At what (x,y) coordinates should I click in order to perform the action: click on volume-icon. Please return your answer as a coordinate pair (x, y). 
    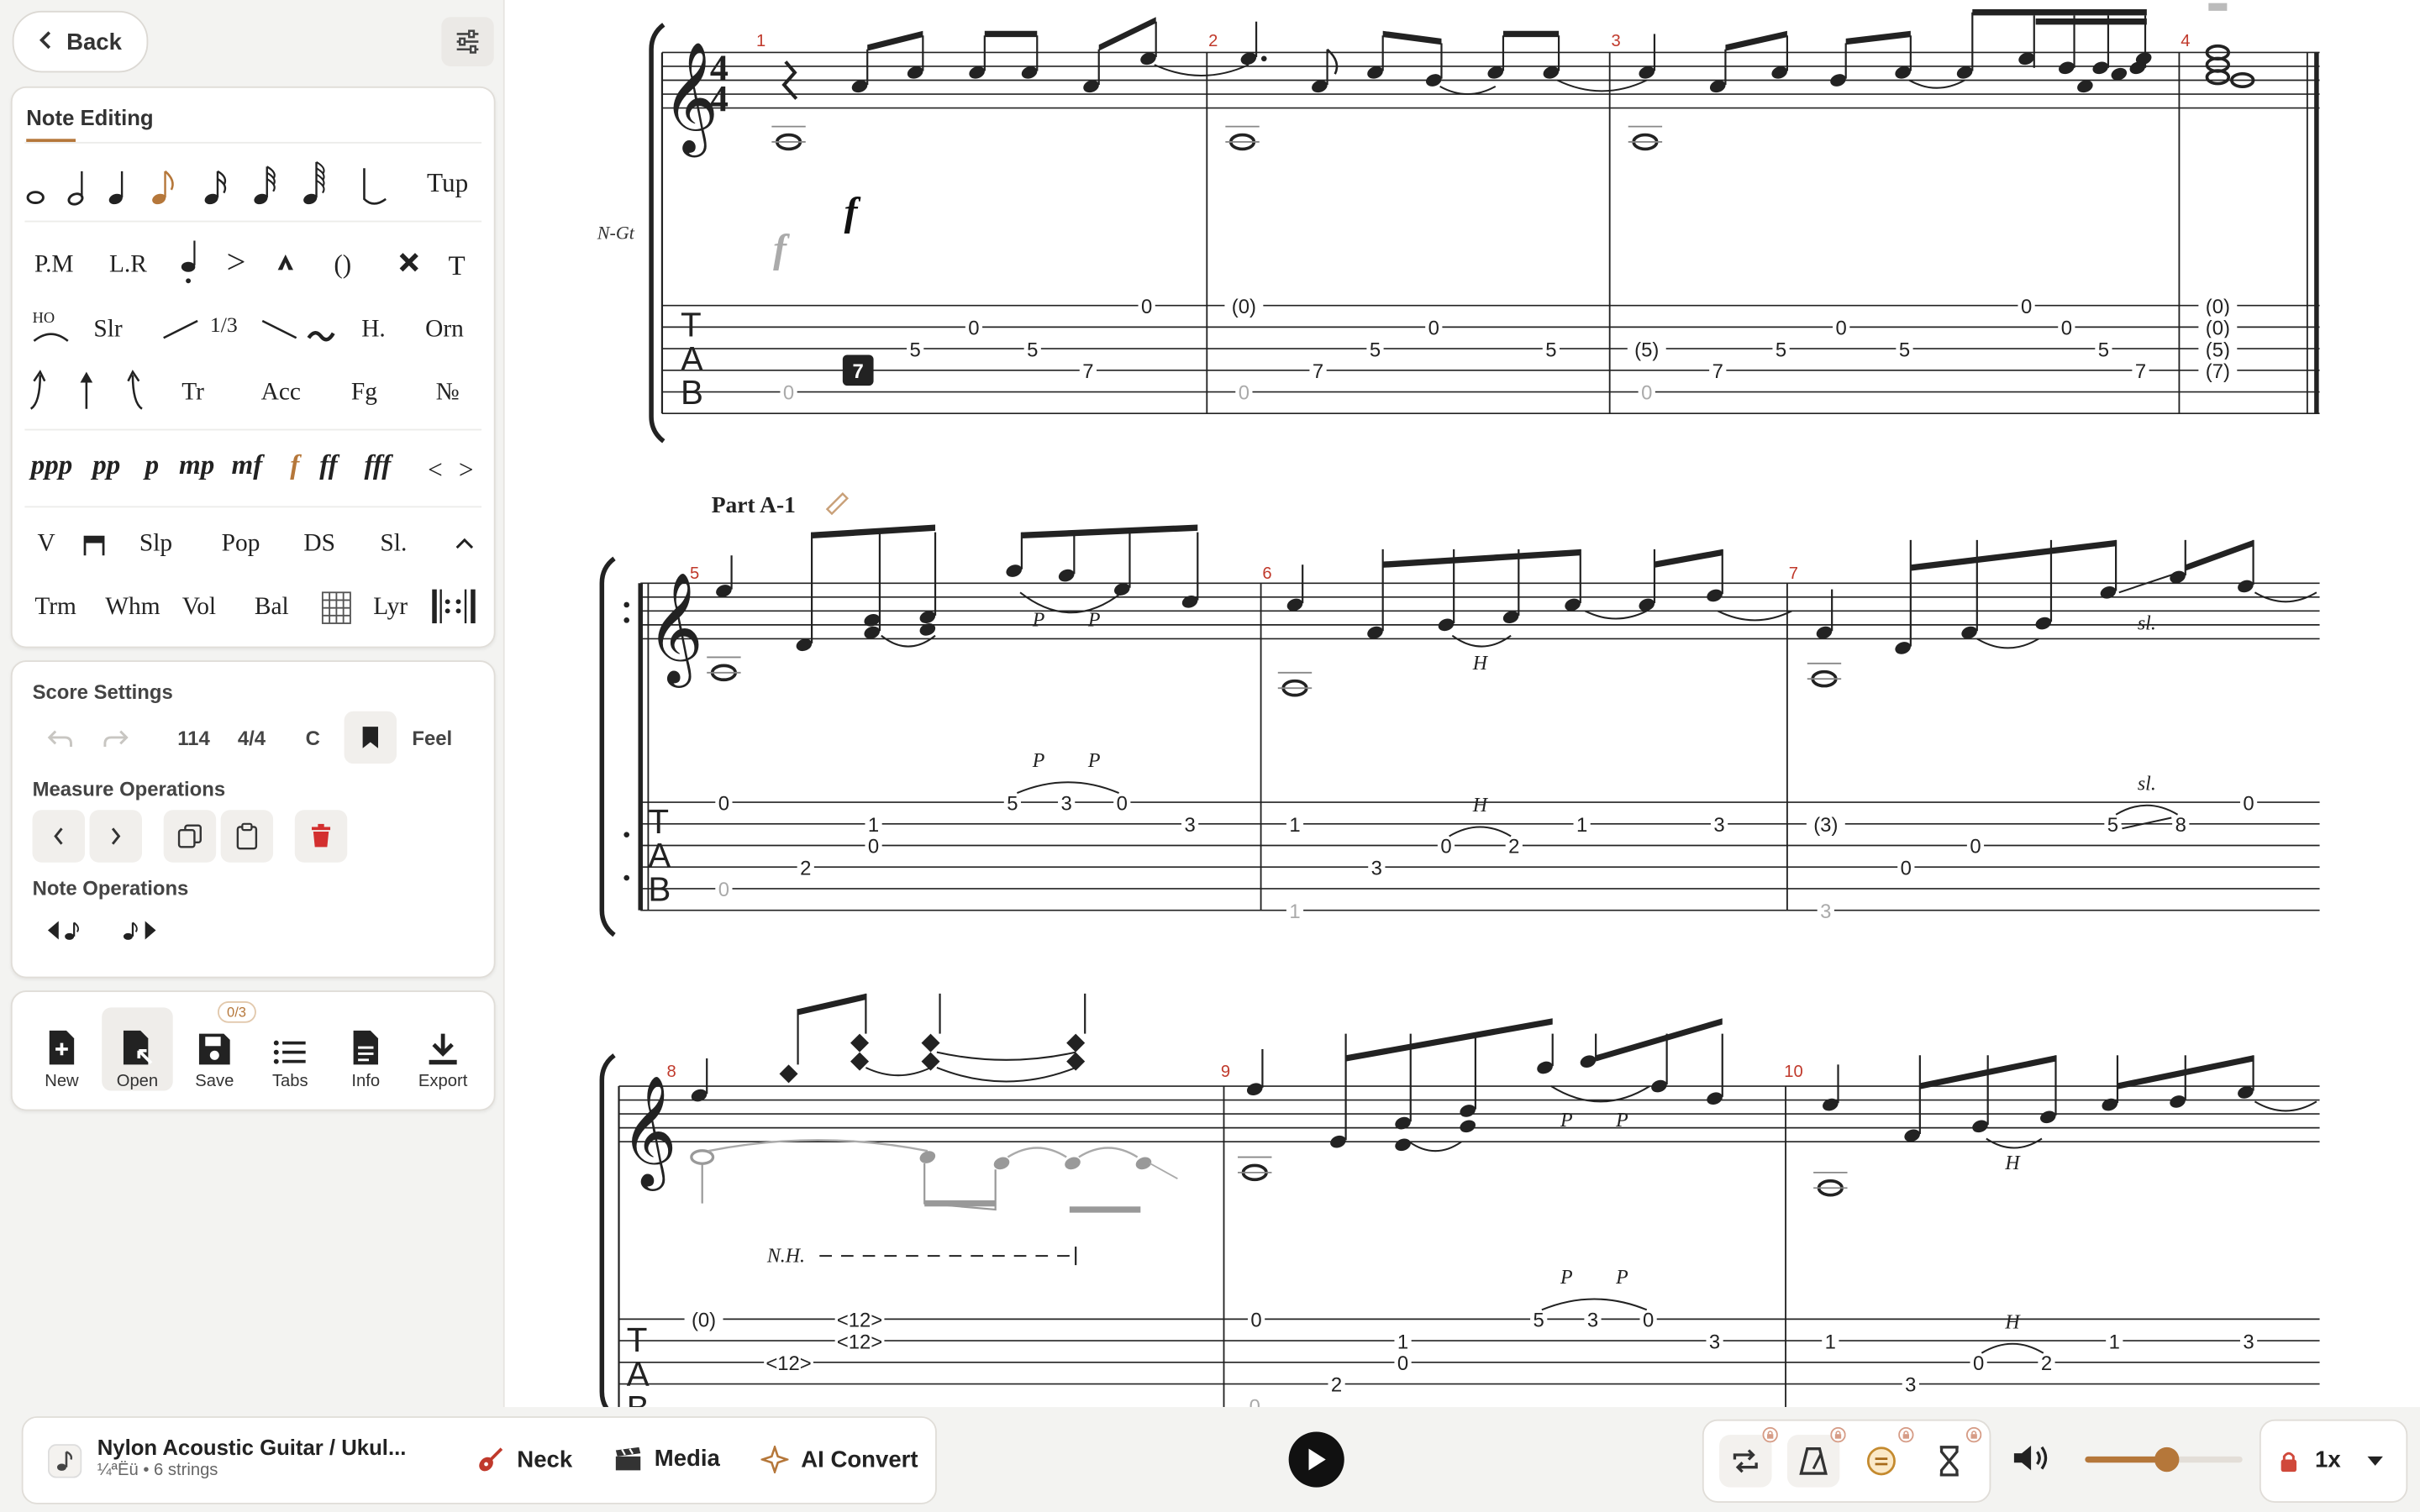
    Looking at the image, I should click on (2031, 1457).